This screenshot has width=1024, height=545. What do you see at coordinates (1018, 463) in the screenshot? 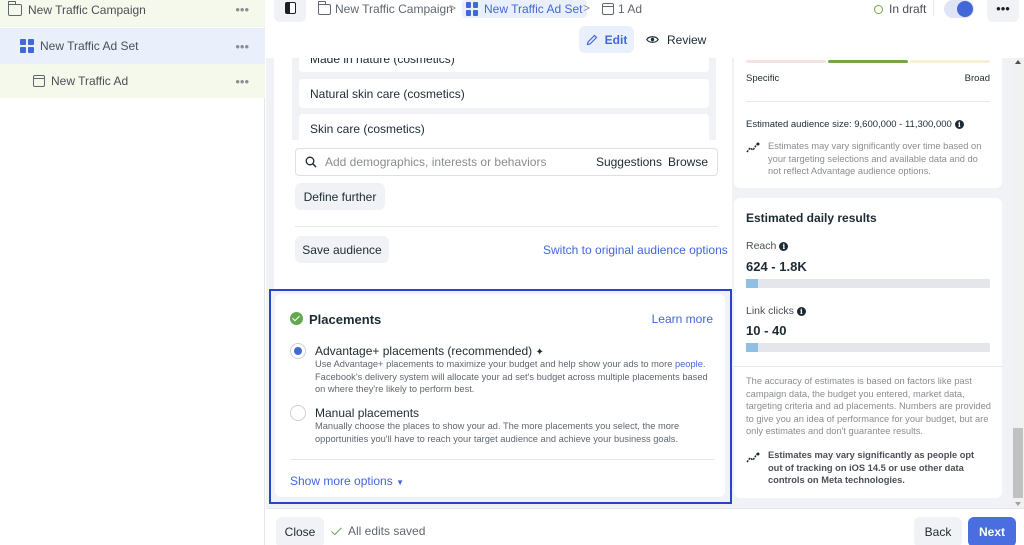
I see `scrollbar-thumb` at bounding box center [1018, 463].